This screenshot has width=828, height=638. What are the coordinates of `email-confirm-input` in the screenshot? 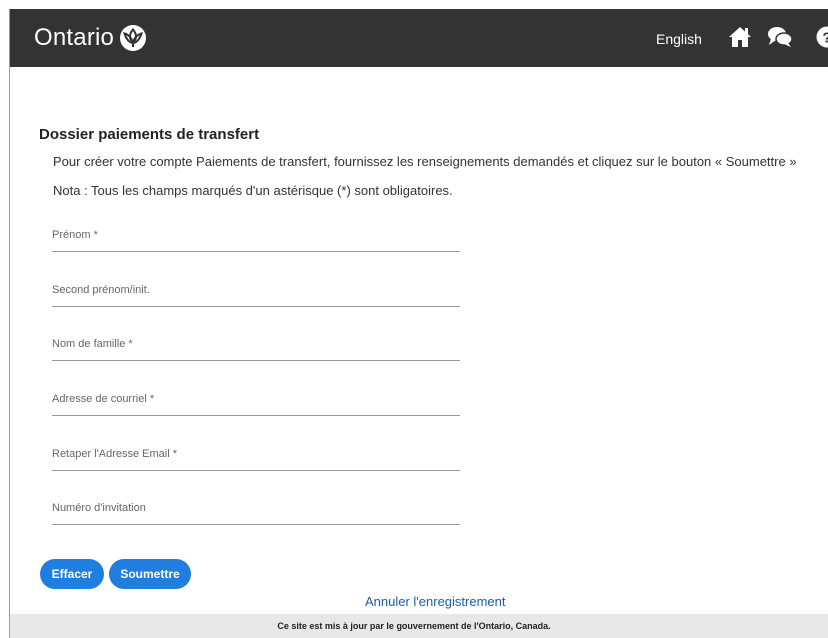 It's located at (256, 454).